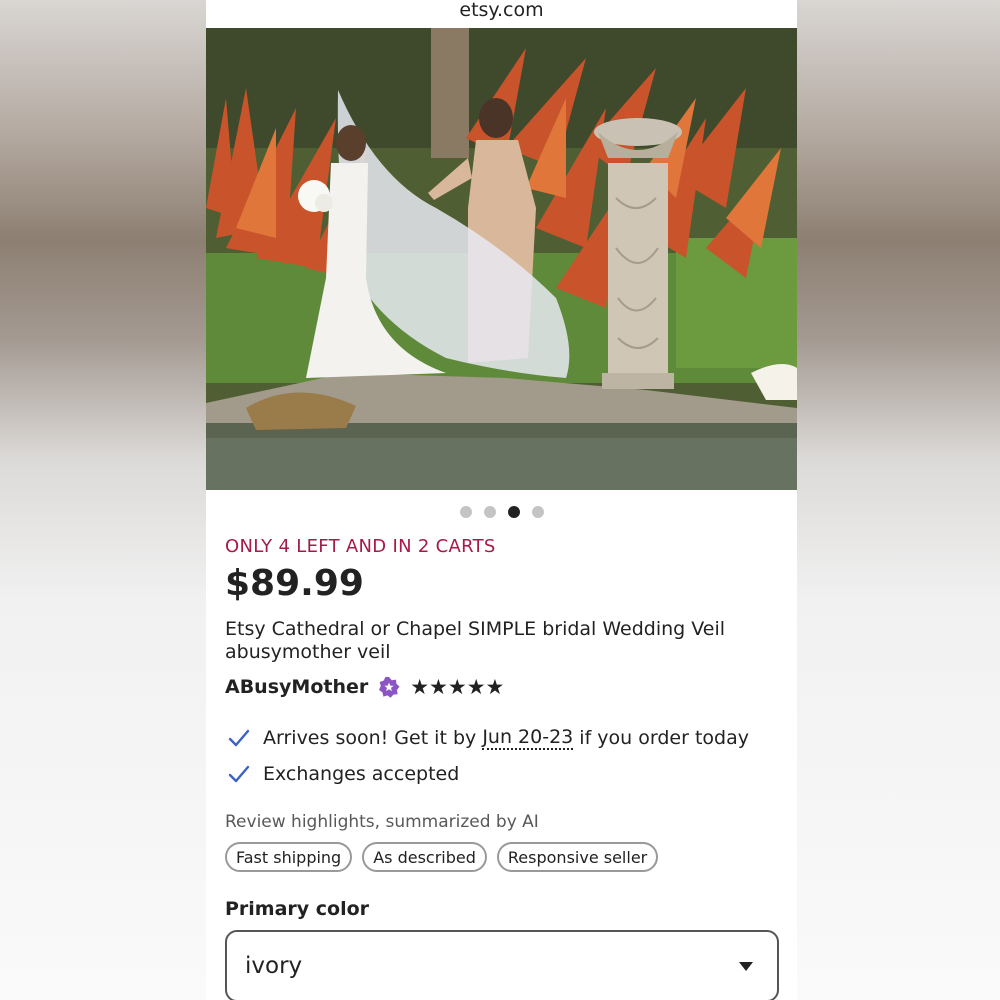 The height and width of the screenshot is (1000, 1000). I want to click on star-seller-badge-icon, so click(389, 687).